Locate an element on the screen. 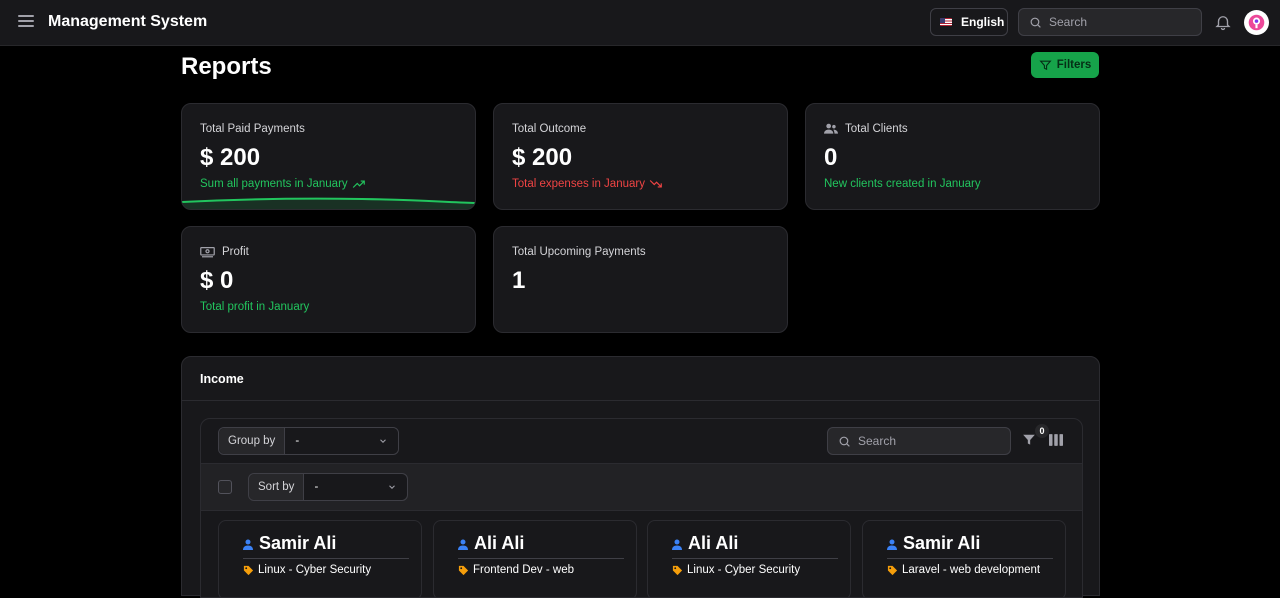 This screenshot has height=598, width=1280. income-record-card: Samir Ali Laravel - web development is located at coordinates (964, 558).